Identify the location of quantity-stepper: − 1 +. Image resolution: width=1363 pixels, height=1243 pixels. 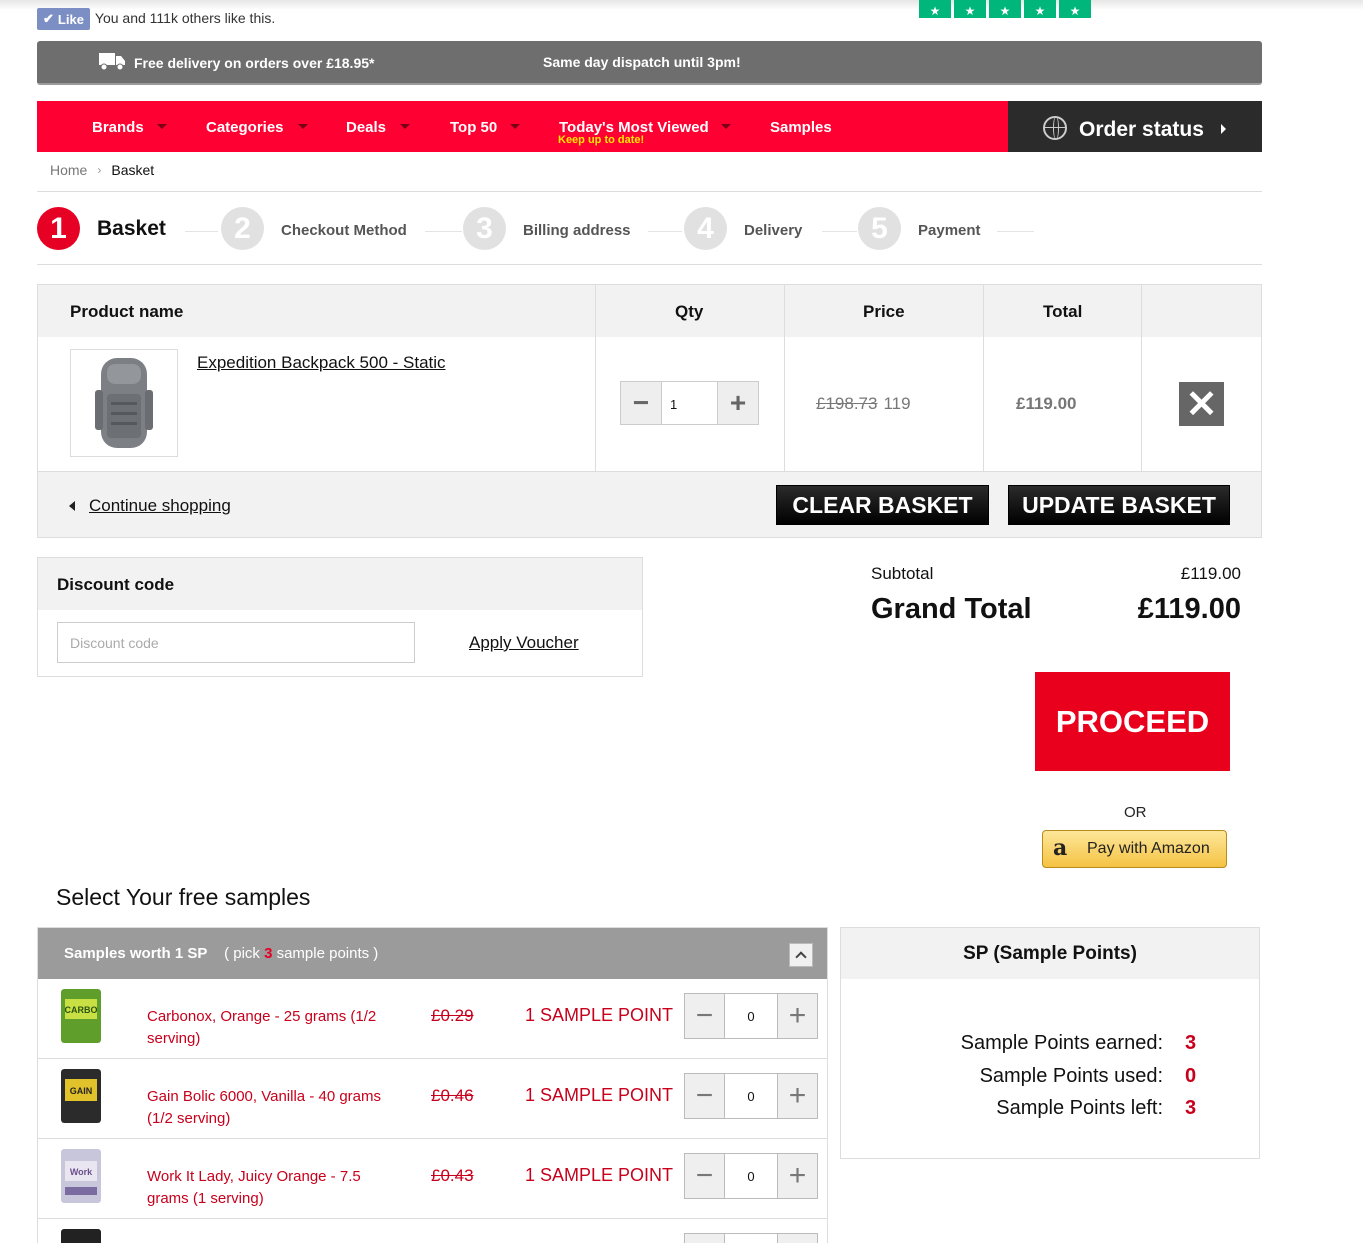
(689, 403).